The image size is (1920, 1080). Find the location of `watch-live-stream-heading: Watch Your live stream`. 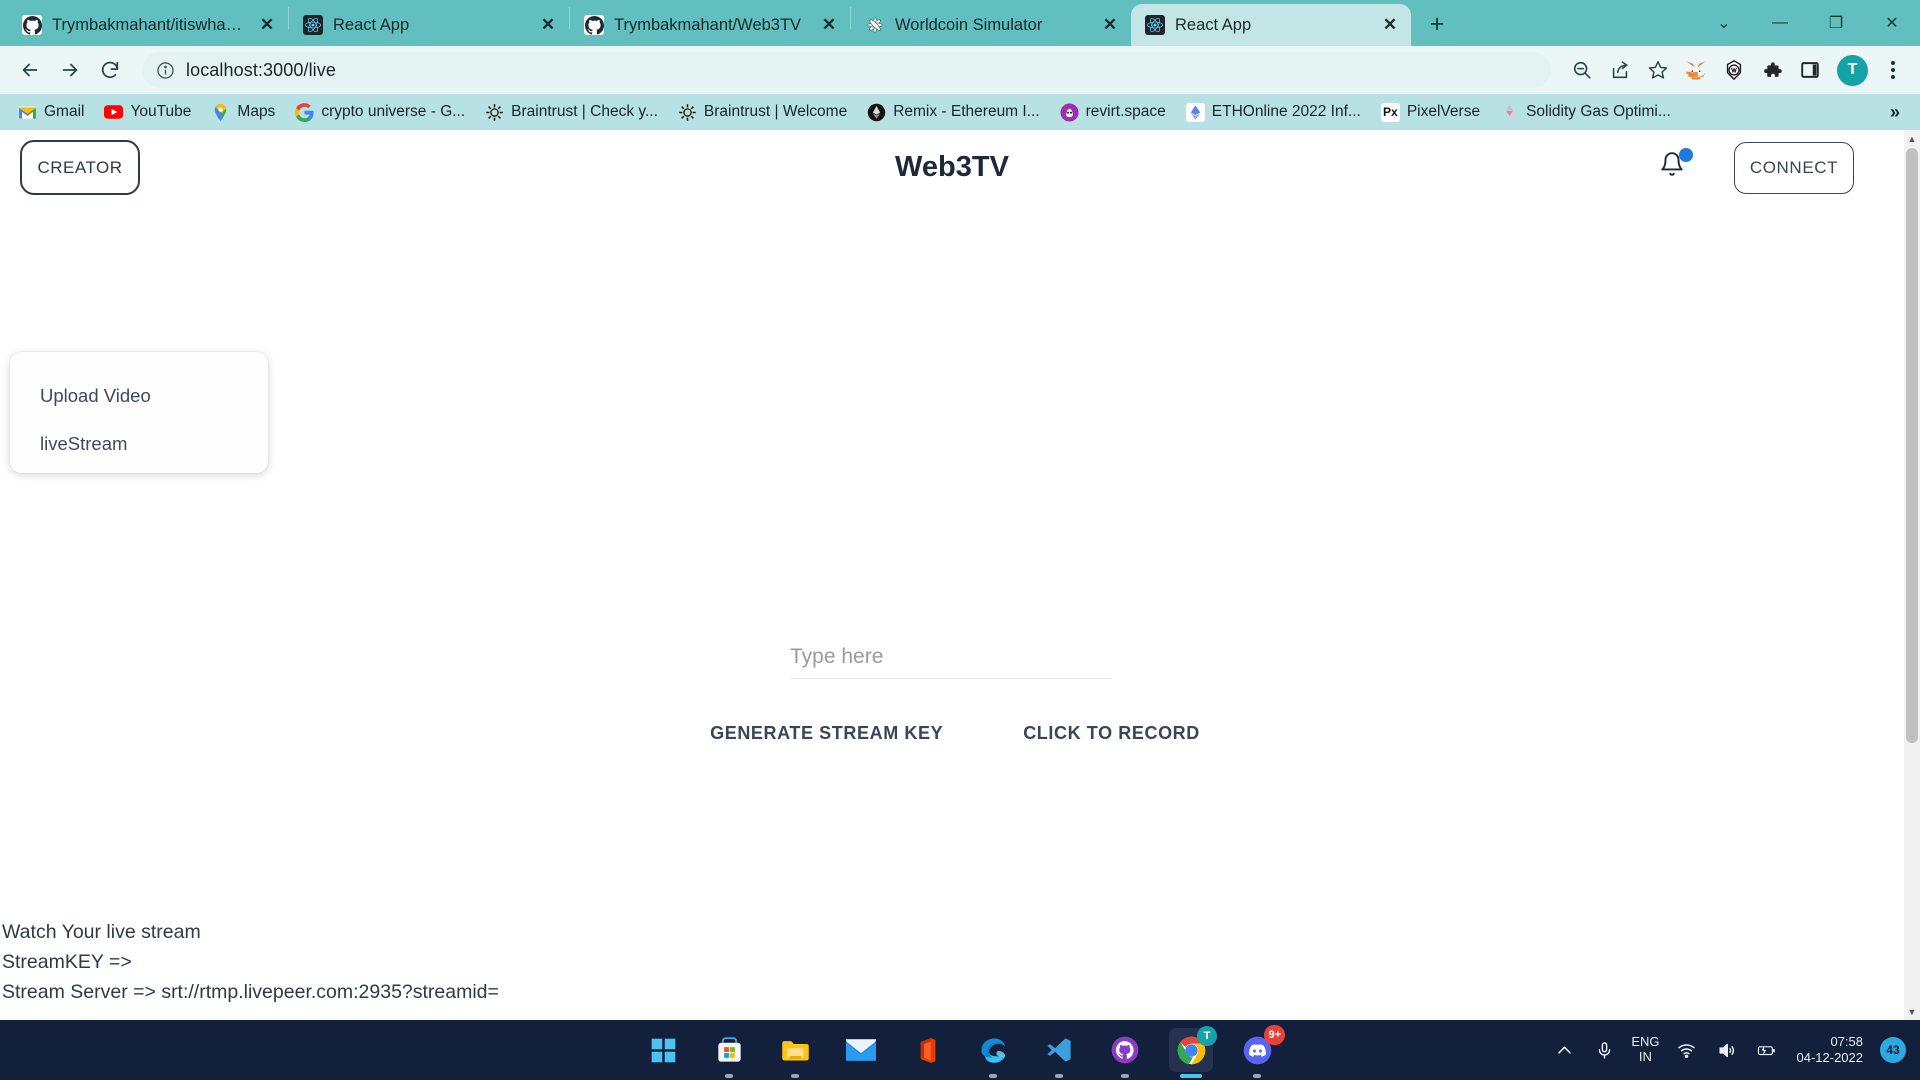

watch-live-stream-heading: Watch Your live stream is located at coordinates (101, 932).